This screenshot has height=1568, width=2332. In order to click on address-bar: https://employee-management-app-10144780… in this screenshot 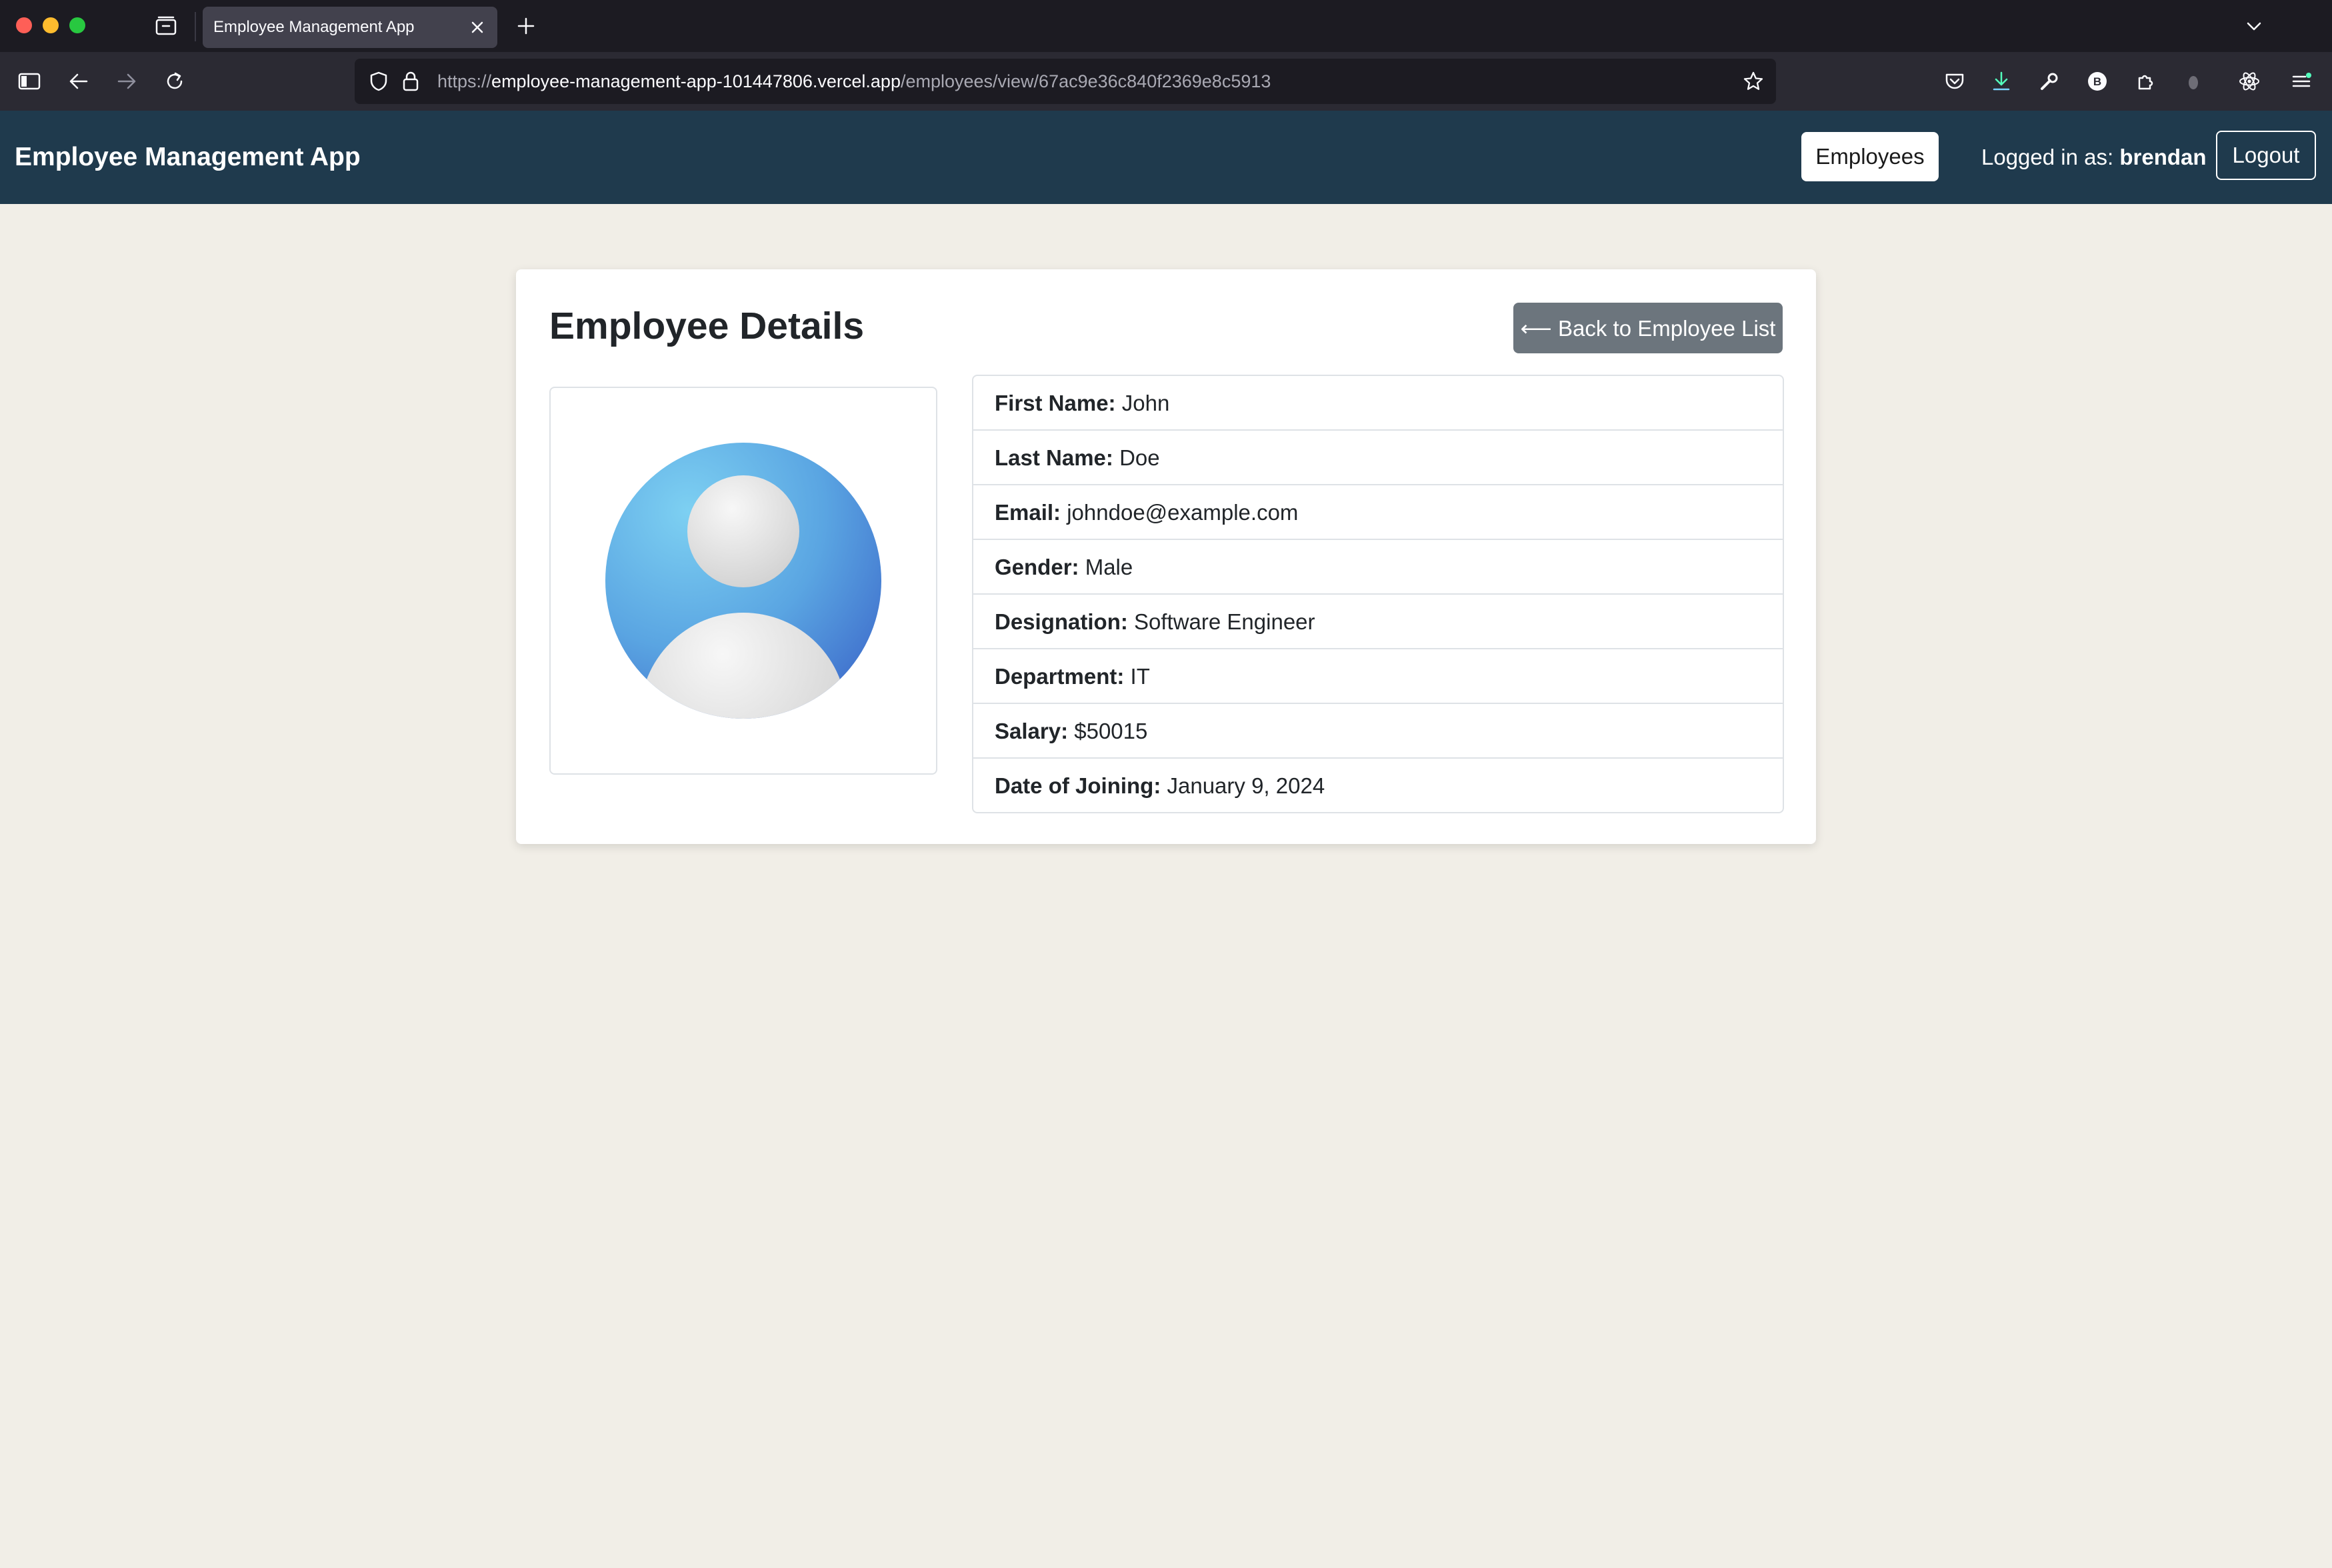, I will do `click(1065, 81)`.